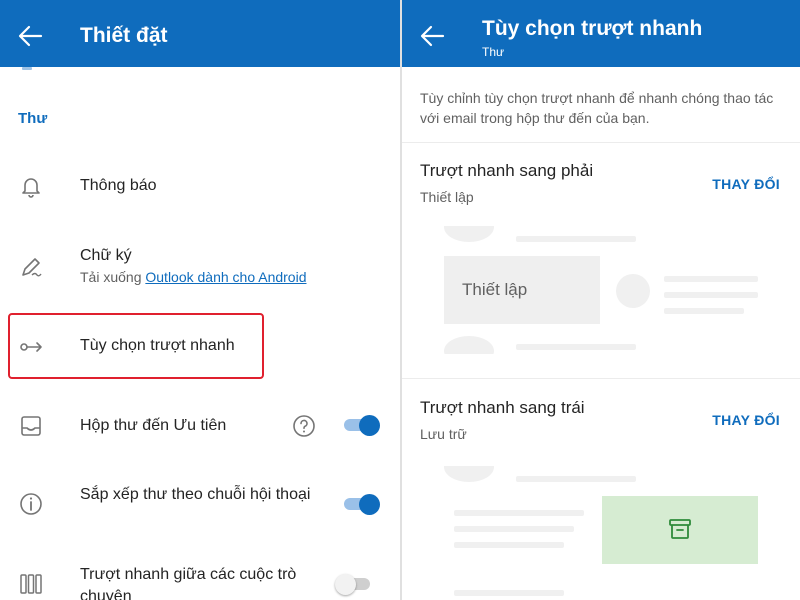 This screenshot has width=800, height=600. What do you see at coordinates (32, 267) in the screenshot?
I see `pen-icon` at bounding box center [32, 267].